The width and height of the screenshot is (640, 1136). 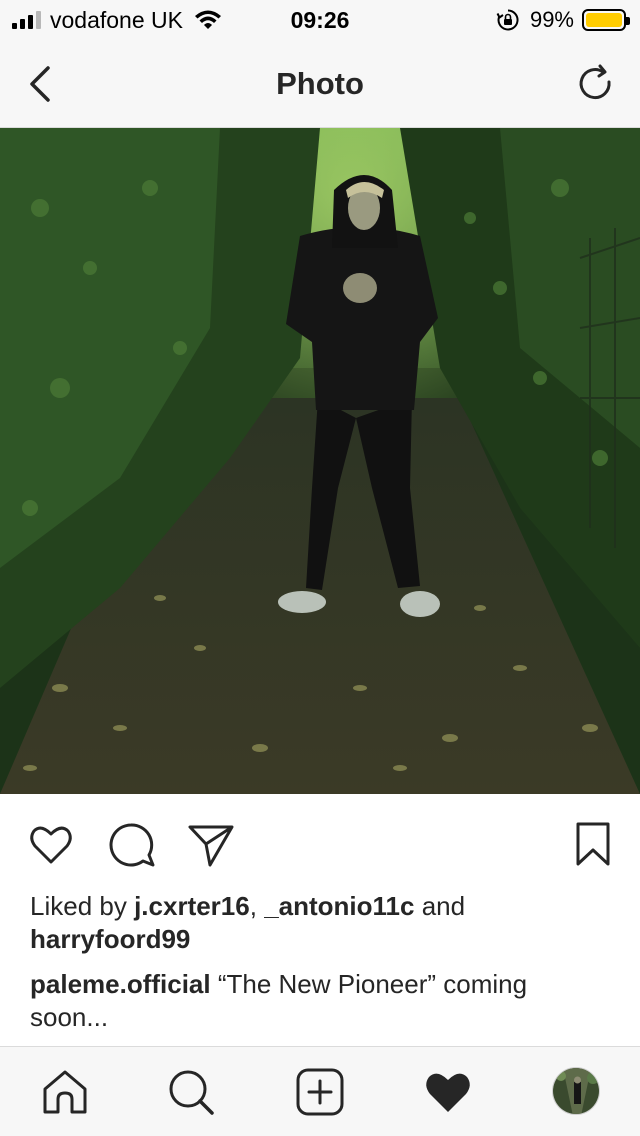 What do you see at coordinates (507, 20) in the screenshot?
I see `rotation-lock-icon` at bounding box center [507, 20].